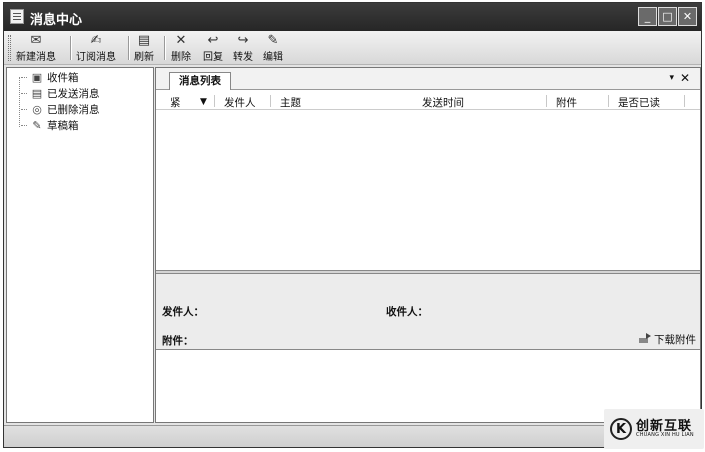 The image size is (705, 452). I want to click on column-subject: 主题, so click(290, 102).